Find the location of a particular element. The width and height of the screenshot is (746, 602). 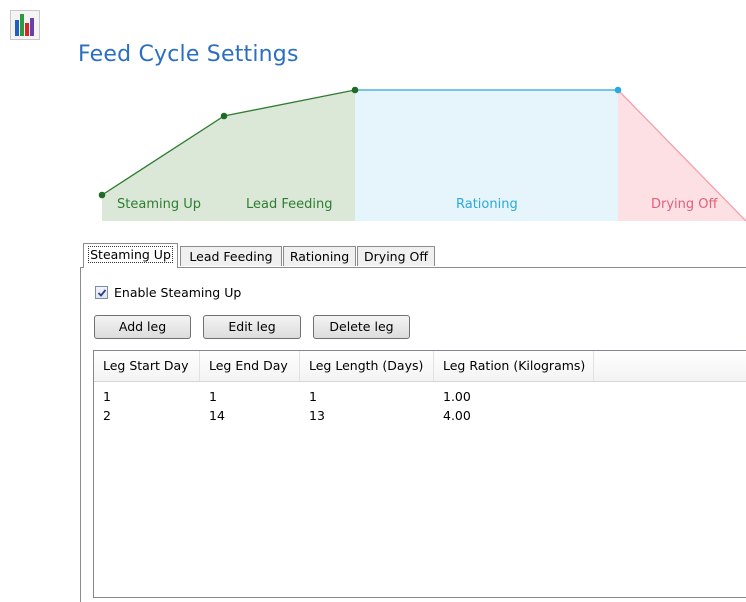

table-row: 2 14 13 4.00 is located at coordinates (420, 415).